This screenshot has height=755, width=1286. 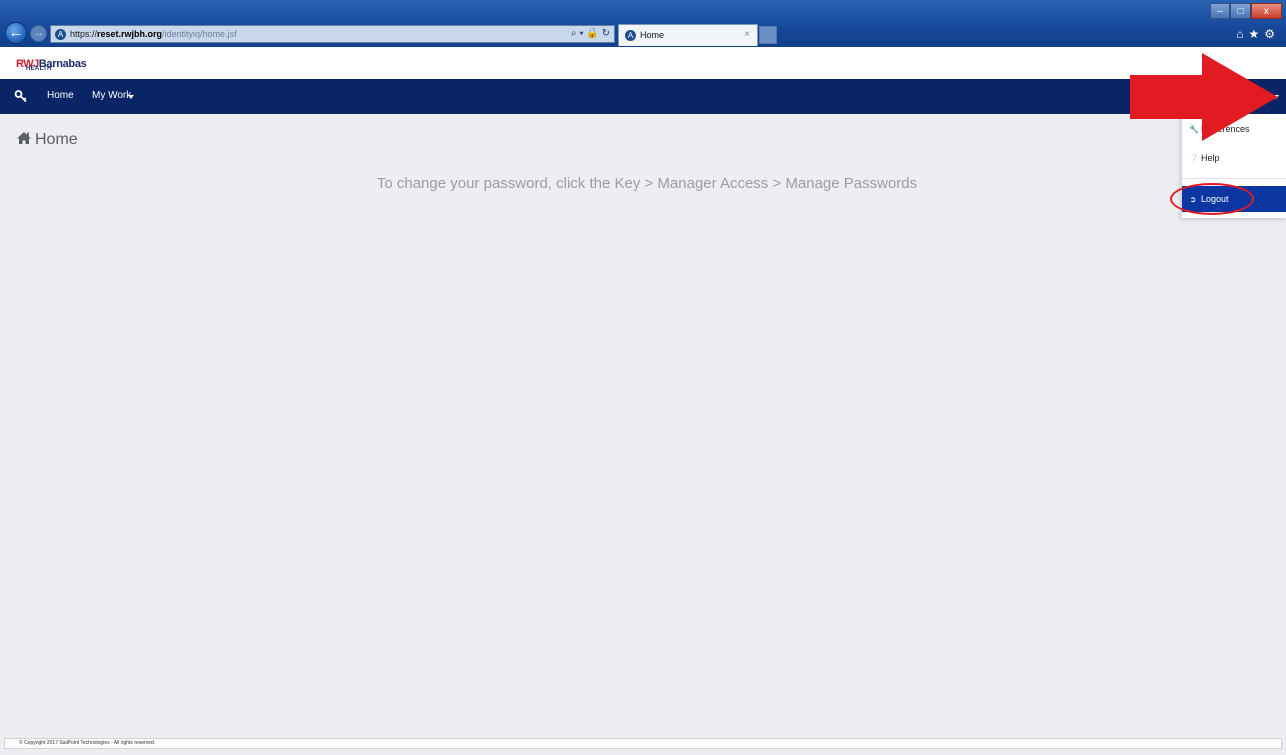 I want to click on key-icon, so click(x=21, y=96).